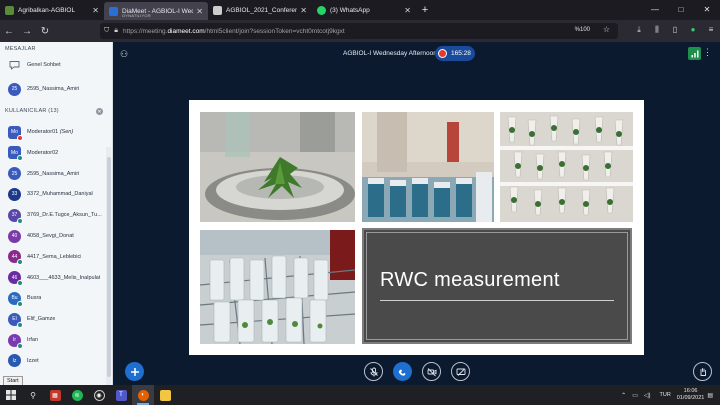 Image resolution: width=720 pixels, height=405 pixels. I want to click on chat-item-private: 25 2595_Nassima_Amiri, so click(53, 89).